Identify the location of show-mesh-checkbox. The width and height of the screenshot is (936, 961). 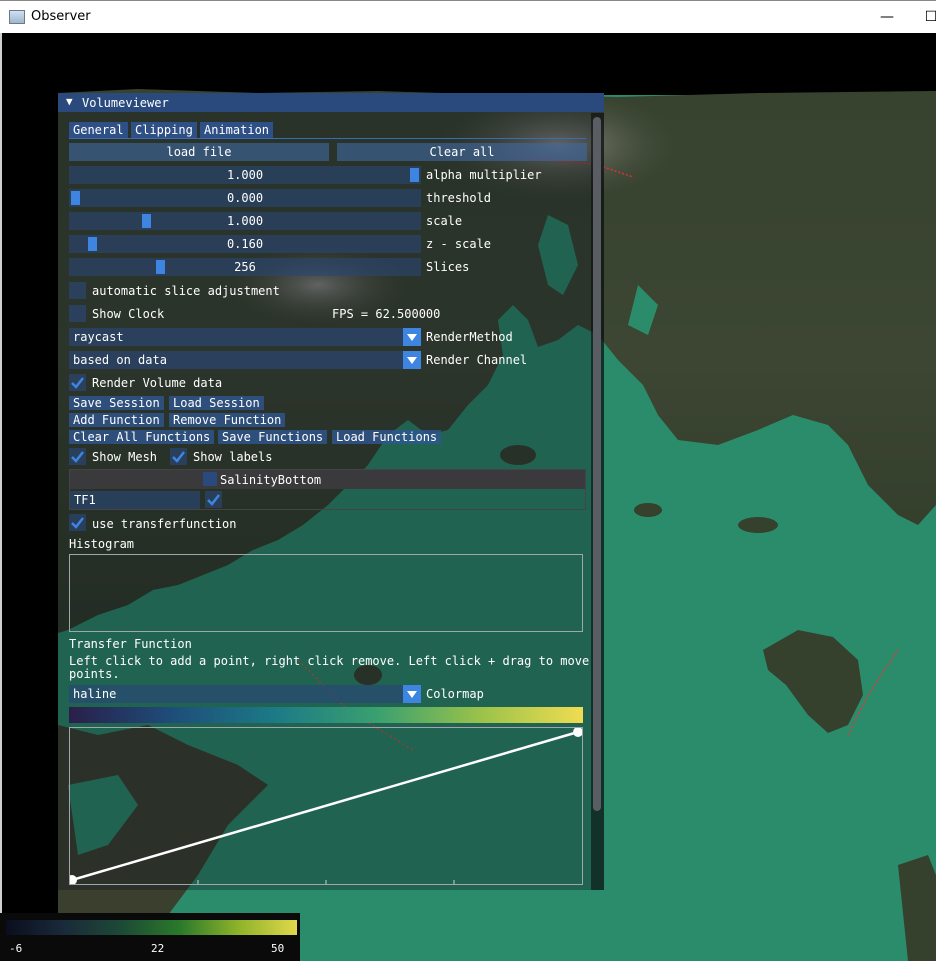
(77, 456).